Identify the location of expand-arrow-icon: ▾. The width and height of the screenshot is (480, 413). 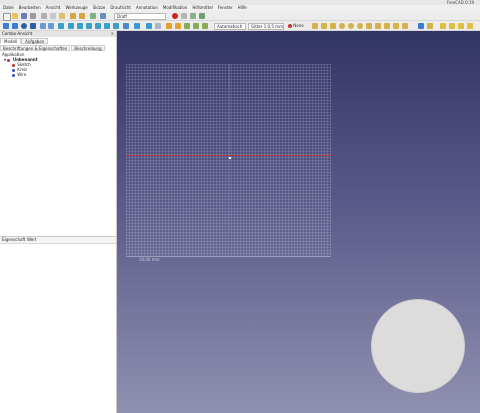
(5, 59).